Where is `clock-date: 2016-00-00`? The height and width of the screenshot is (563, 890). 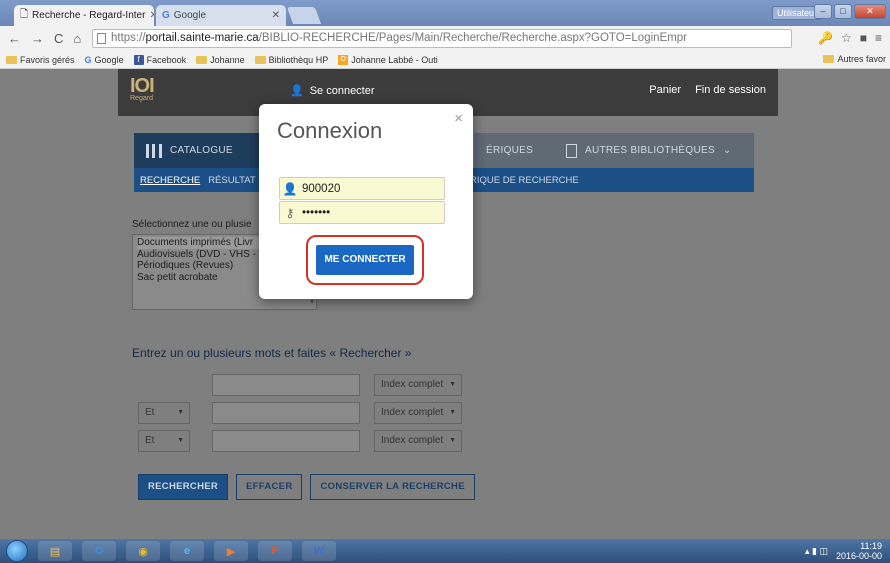 clock-date: 2016-00-00 is located at coordinates (858, 556).